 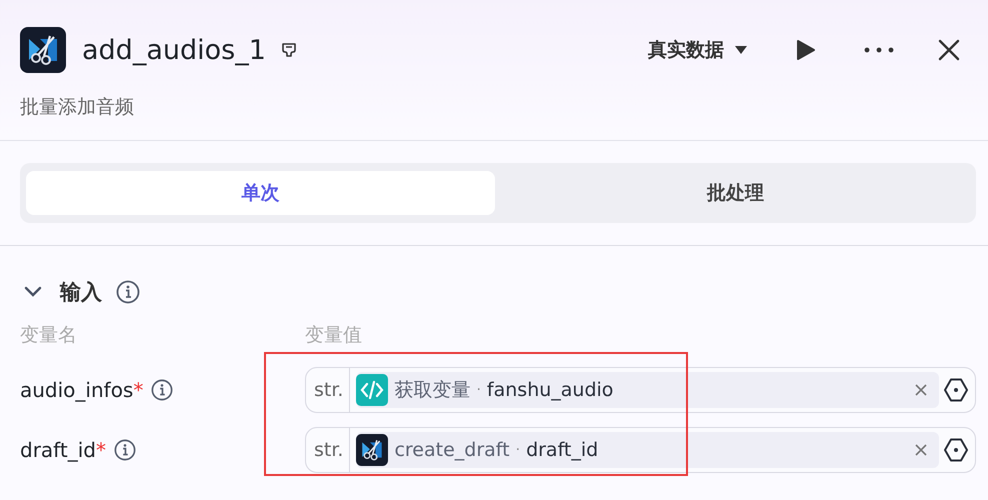 What do you see at coordinates (33, 292) in the screenshot?
I see `chevron-icon` at bounding box center [33, 292].